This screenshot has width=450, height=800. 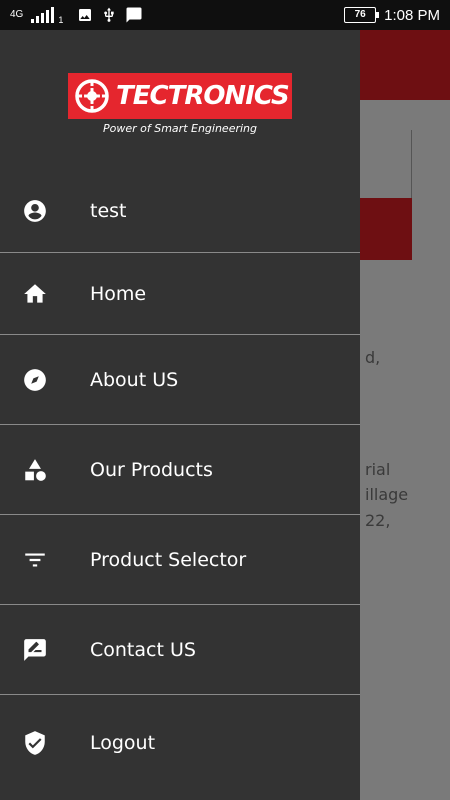 I want to click on sim-slot: 1, so click(x=61, y=20).